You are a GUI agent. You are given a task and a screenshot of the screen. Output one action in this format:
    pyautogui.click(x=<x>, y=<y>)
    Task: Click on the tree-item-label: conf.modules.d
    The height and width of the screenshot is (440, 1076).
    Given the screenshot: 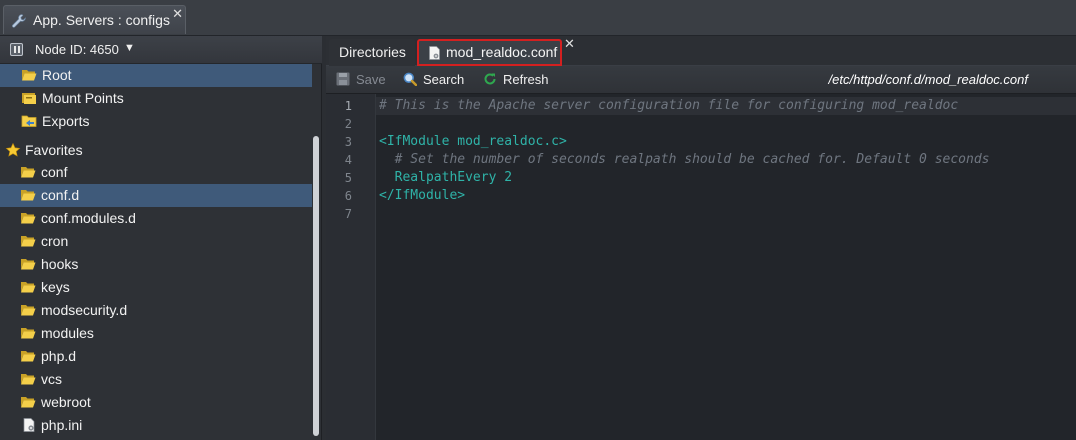 What is the action you would take?
    pyautogui.click(x=88, y=218)
    